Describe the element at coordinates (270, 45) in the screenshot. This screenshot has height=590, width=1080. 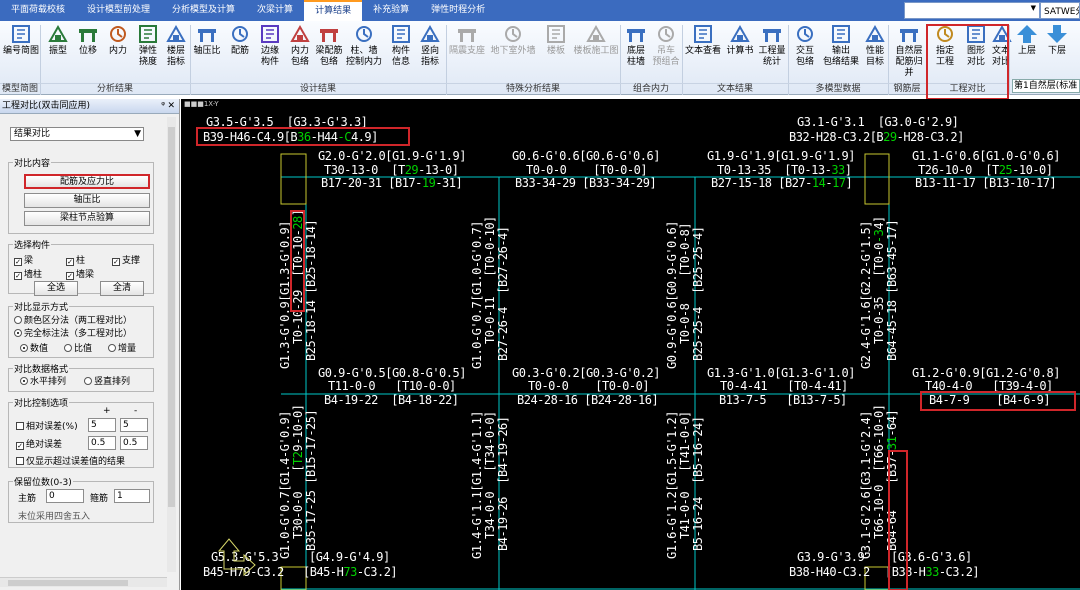
I see `edge-member-button: 边缘 构件` at that location.